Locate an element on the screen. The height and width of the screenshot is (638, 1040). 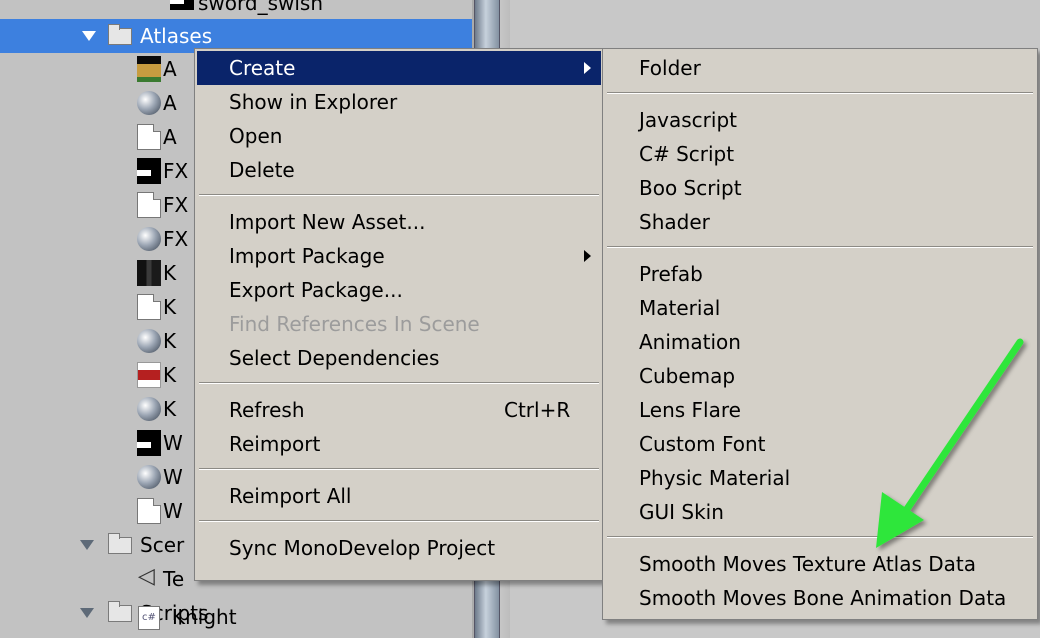
menu-item-javascript: Javascript is located at coordinates (820, 120).